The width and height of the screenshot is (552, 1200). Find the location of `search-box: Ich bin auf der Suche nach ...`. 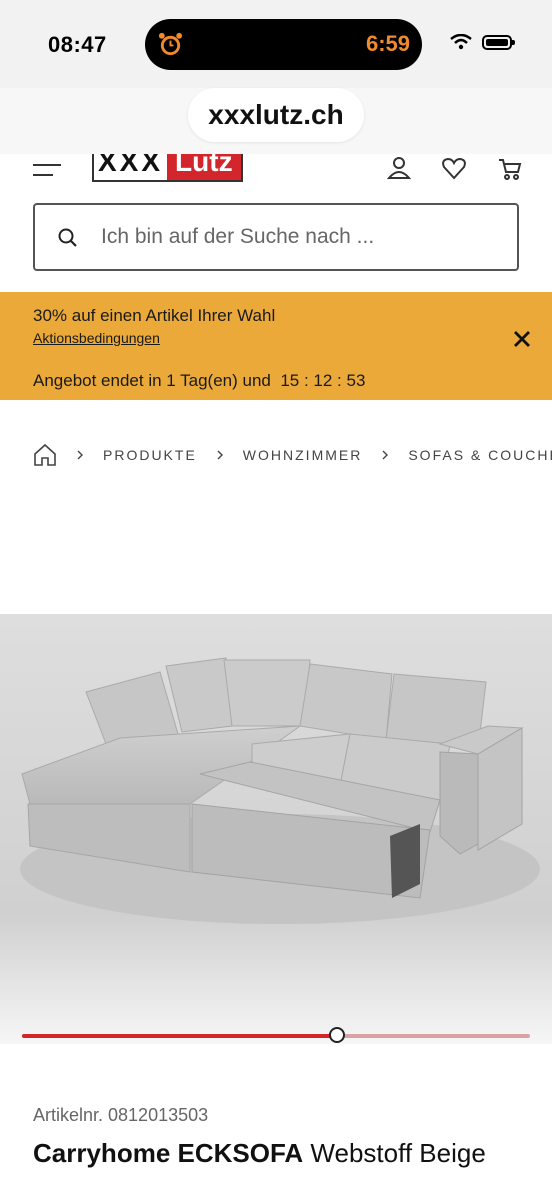

search-box: Ich bin auf der Suche nach ... is located at coordinates (276, 237).